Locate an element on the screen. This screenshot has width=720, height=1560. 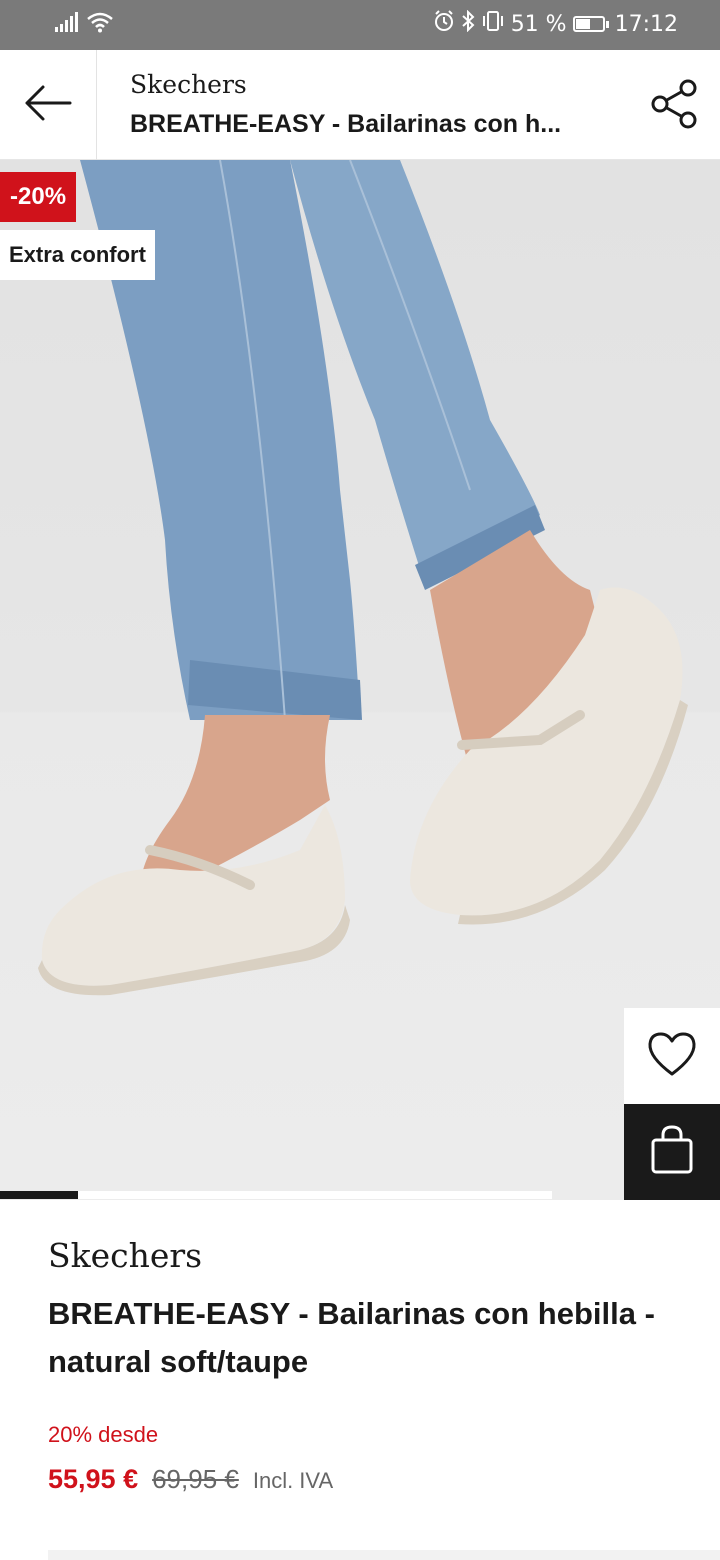
price-row: 55,95 € 69,95 € Incl. IVA is located at coordinates (190, 1479).